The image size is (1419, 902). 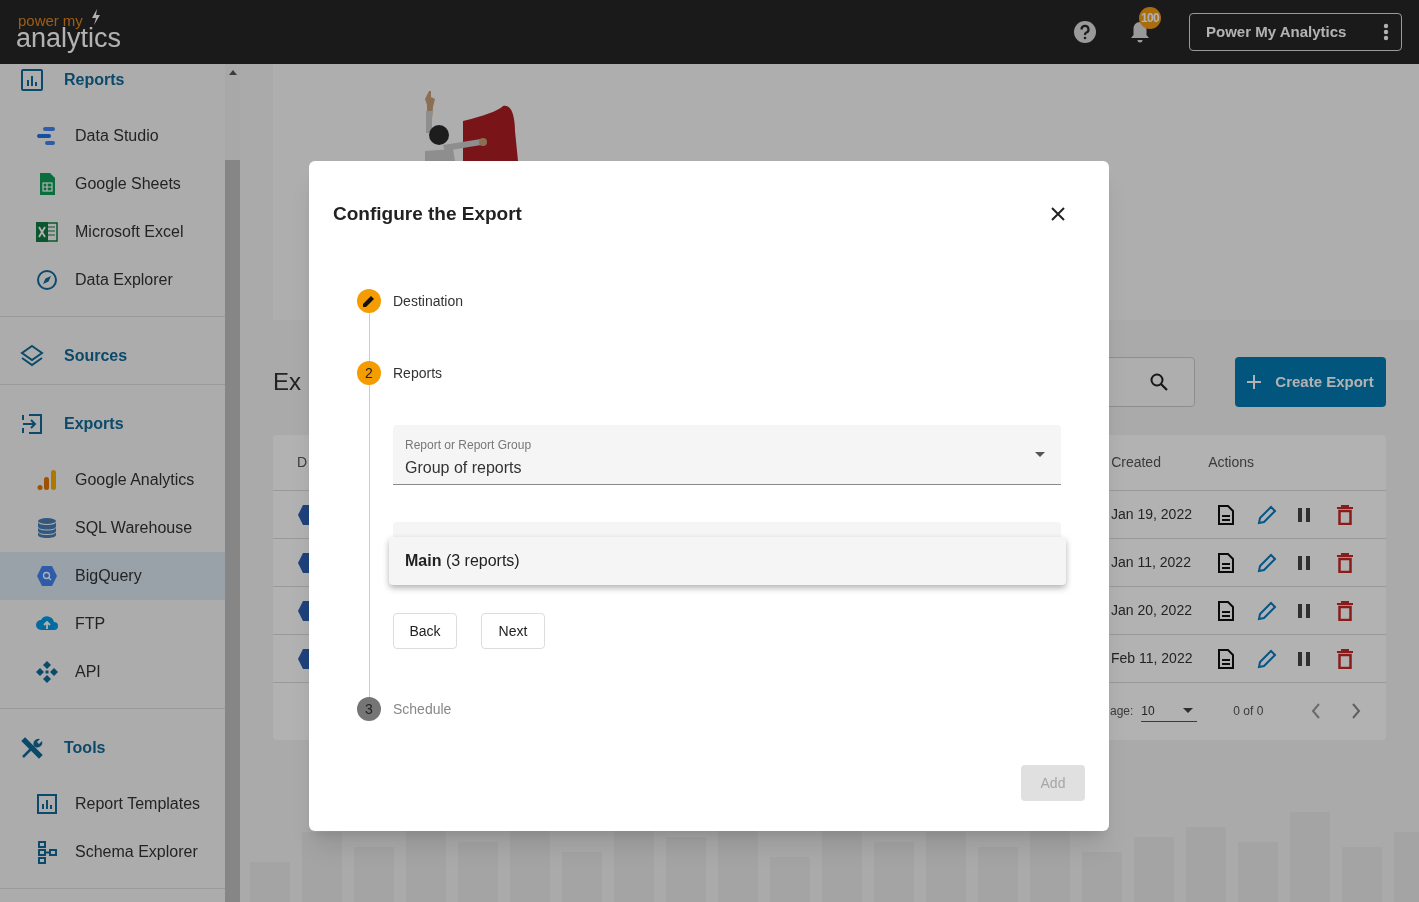 I want to click on step-label: Destination, so click(x=428, y=301).